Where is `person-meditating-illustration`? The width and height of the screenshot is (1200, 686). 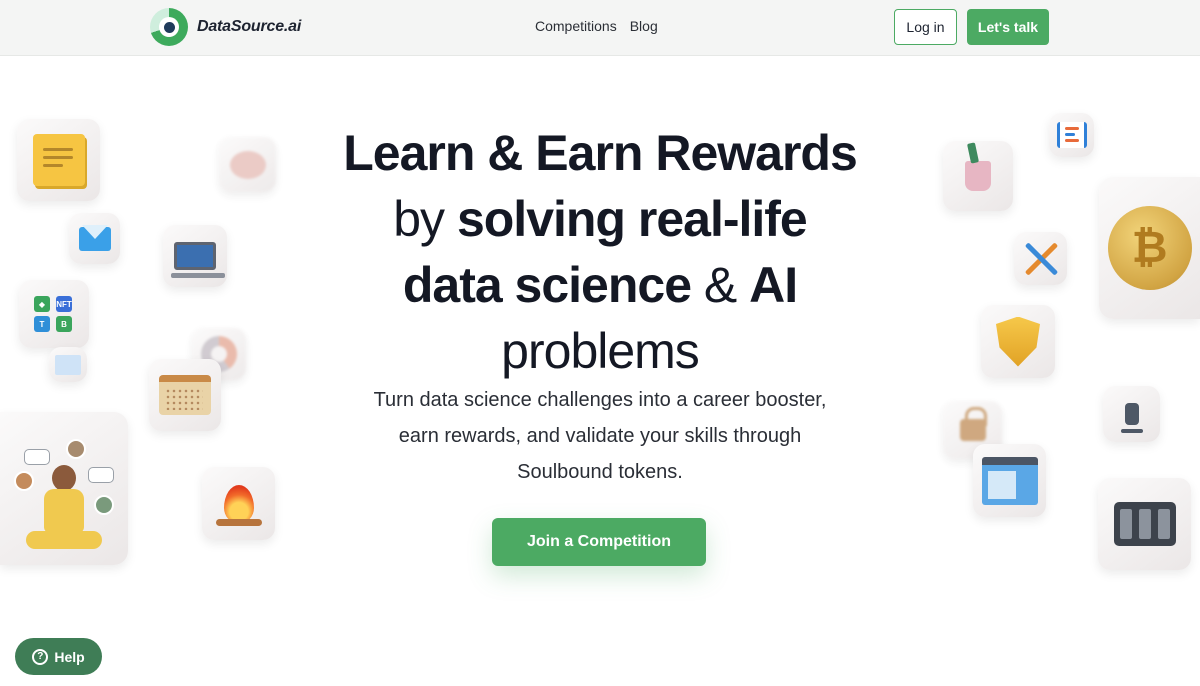 person-meditating-illustration is located at coordinates (64, 489).